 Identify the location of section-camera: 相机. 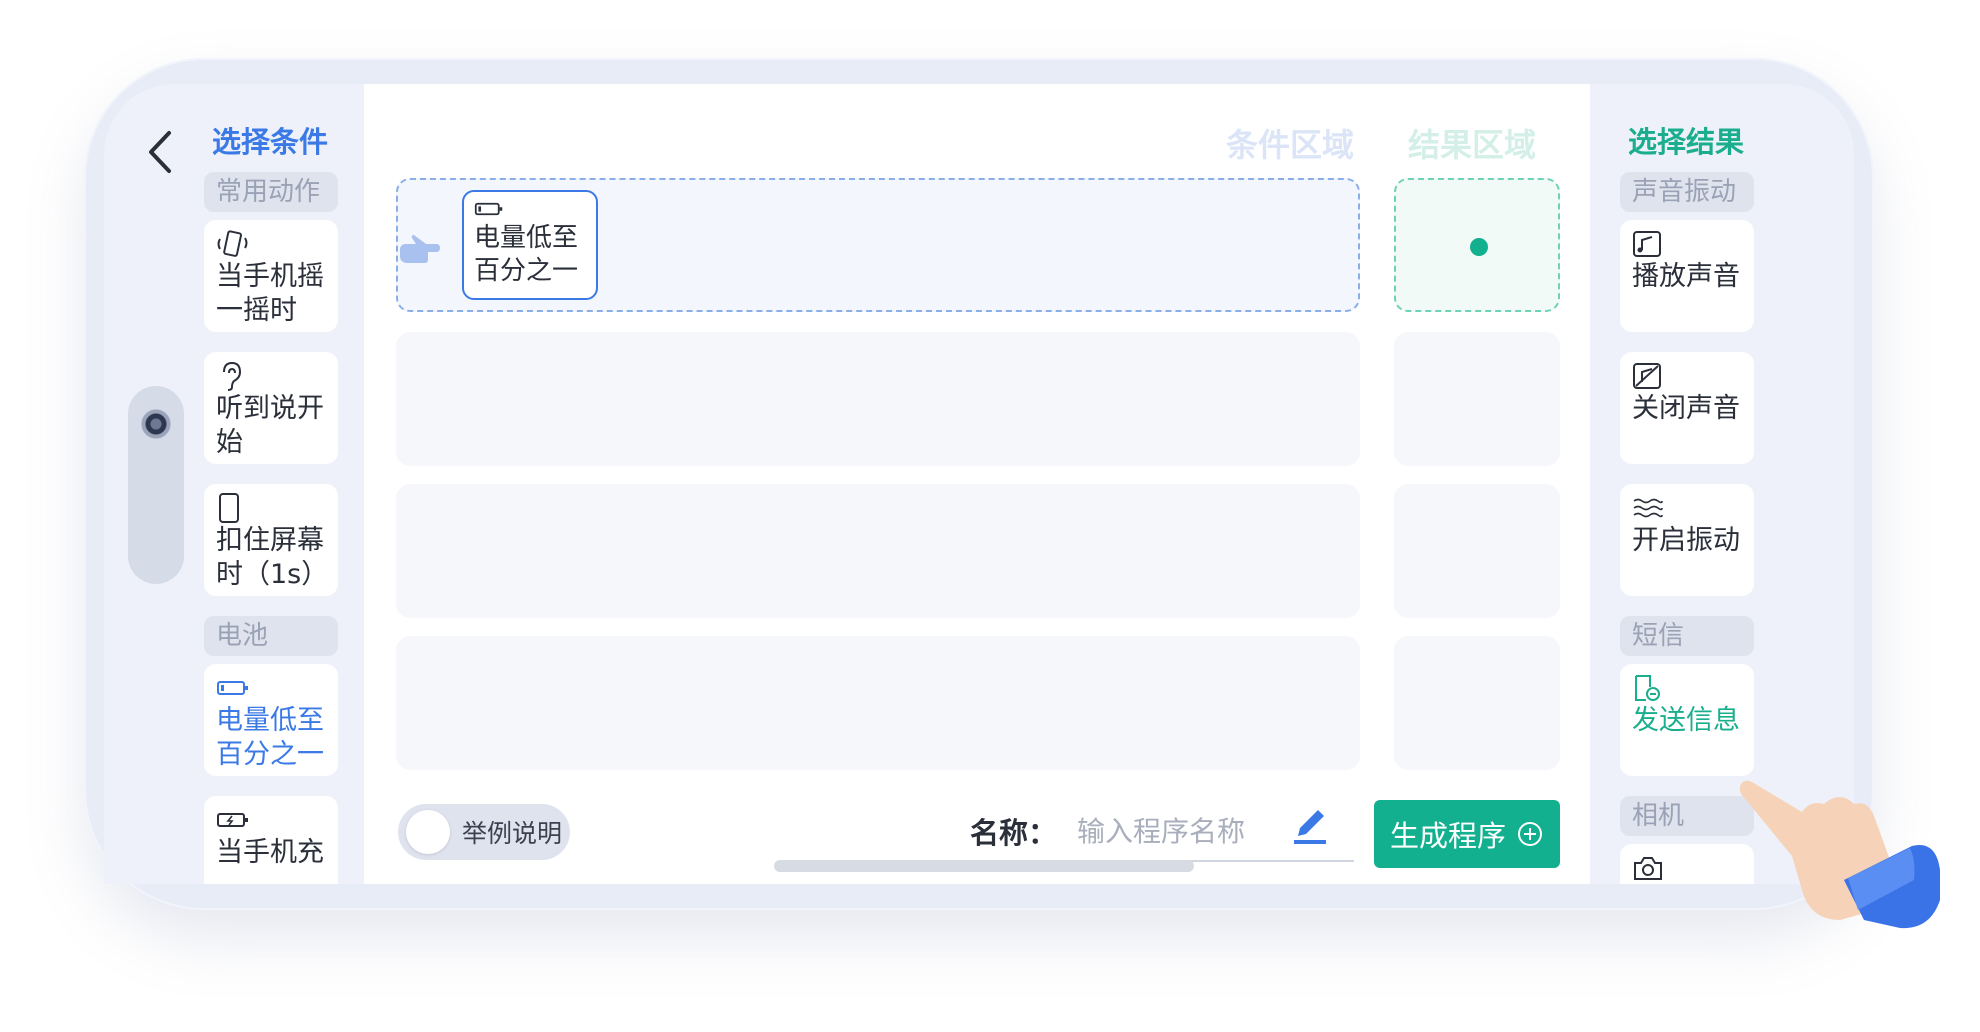
(1687, 816).